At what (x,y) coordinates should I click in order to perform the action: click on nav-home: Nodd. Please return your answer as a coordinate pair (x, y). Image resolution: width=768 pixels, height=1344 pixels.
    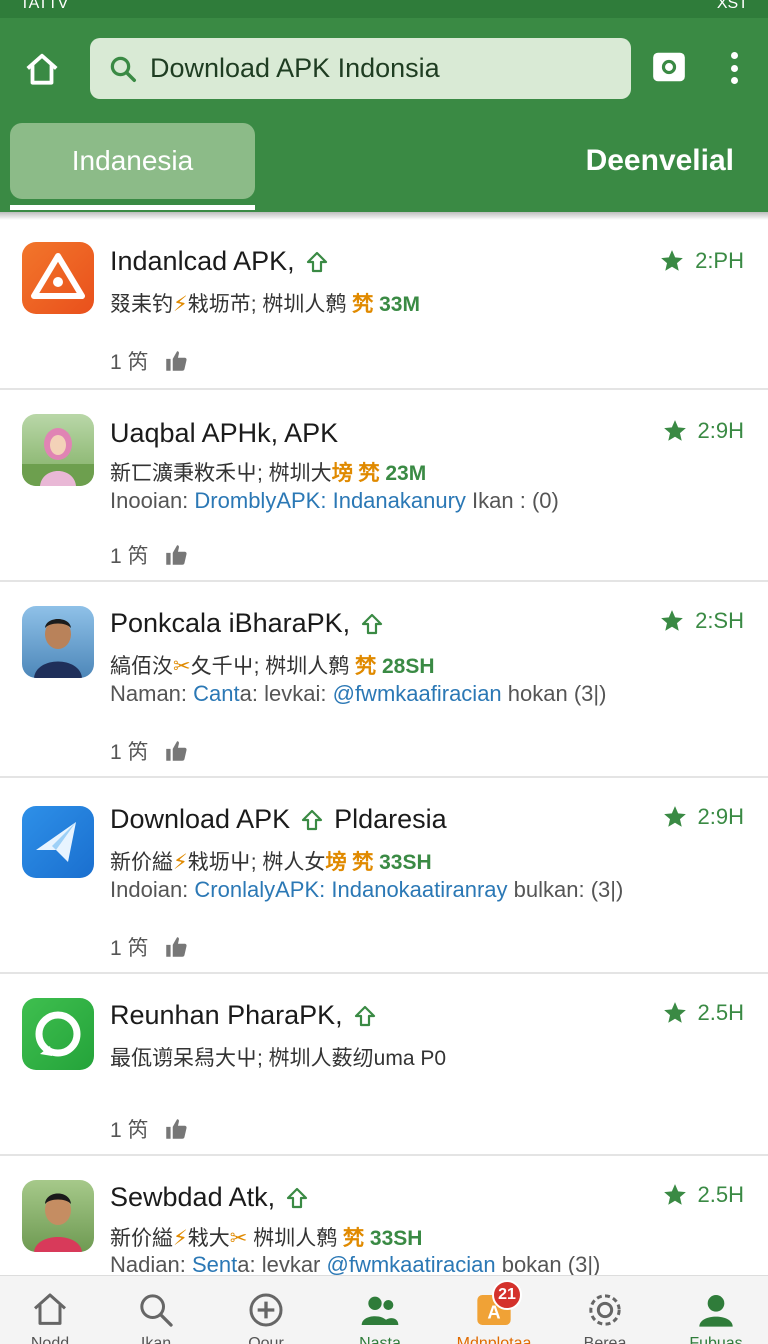
    Looking at the image, I should click on (50, 1310).